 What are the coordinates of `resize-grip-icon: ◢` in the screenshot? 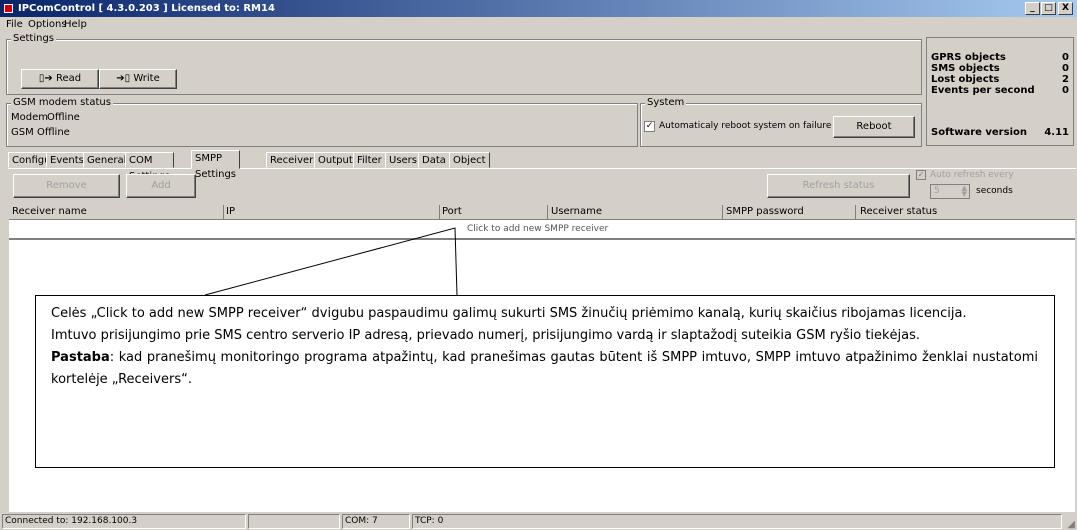 It's located at (1071, 524).